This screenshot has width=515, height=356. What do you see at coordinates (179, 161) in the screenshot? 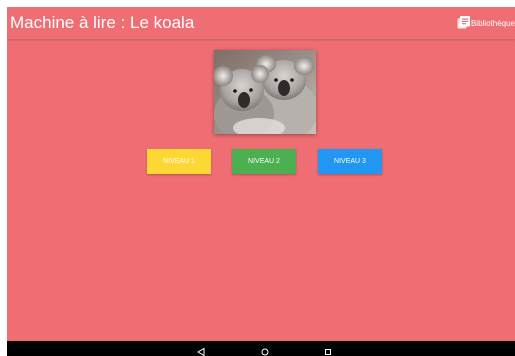
I see `level-1-button: NIVEAU 1` at bounding box center [179, 161].